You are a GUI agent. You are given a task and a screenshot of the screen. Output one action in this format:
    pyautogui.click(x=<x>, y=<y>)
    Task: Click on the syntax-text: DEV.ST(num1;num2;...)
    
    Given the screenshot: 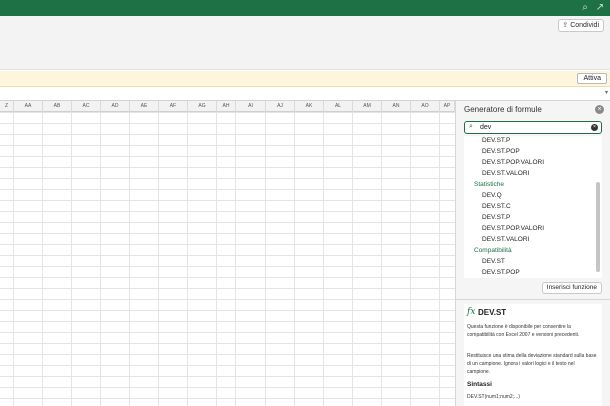 What is the action you would take?
    pyautogui.click(x=493, y=397)
    